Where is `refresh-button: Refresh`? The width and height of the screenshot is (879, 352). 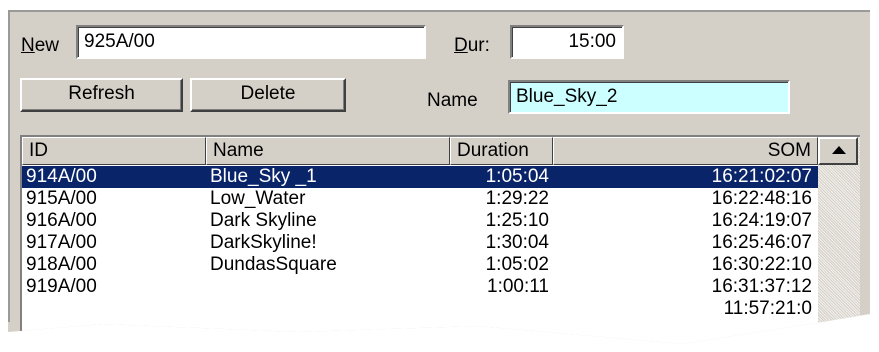 refresh-button: Refresh is located at coordinates (101, 95).